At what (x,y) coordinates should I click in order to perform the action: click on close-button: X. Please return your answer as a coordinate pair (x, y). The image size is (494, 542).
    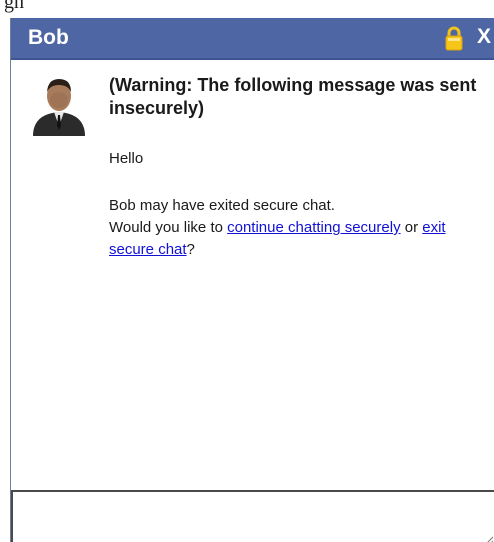
    Looking at the image, I should click on (484, 37).